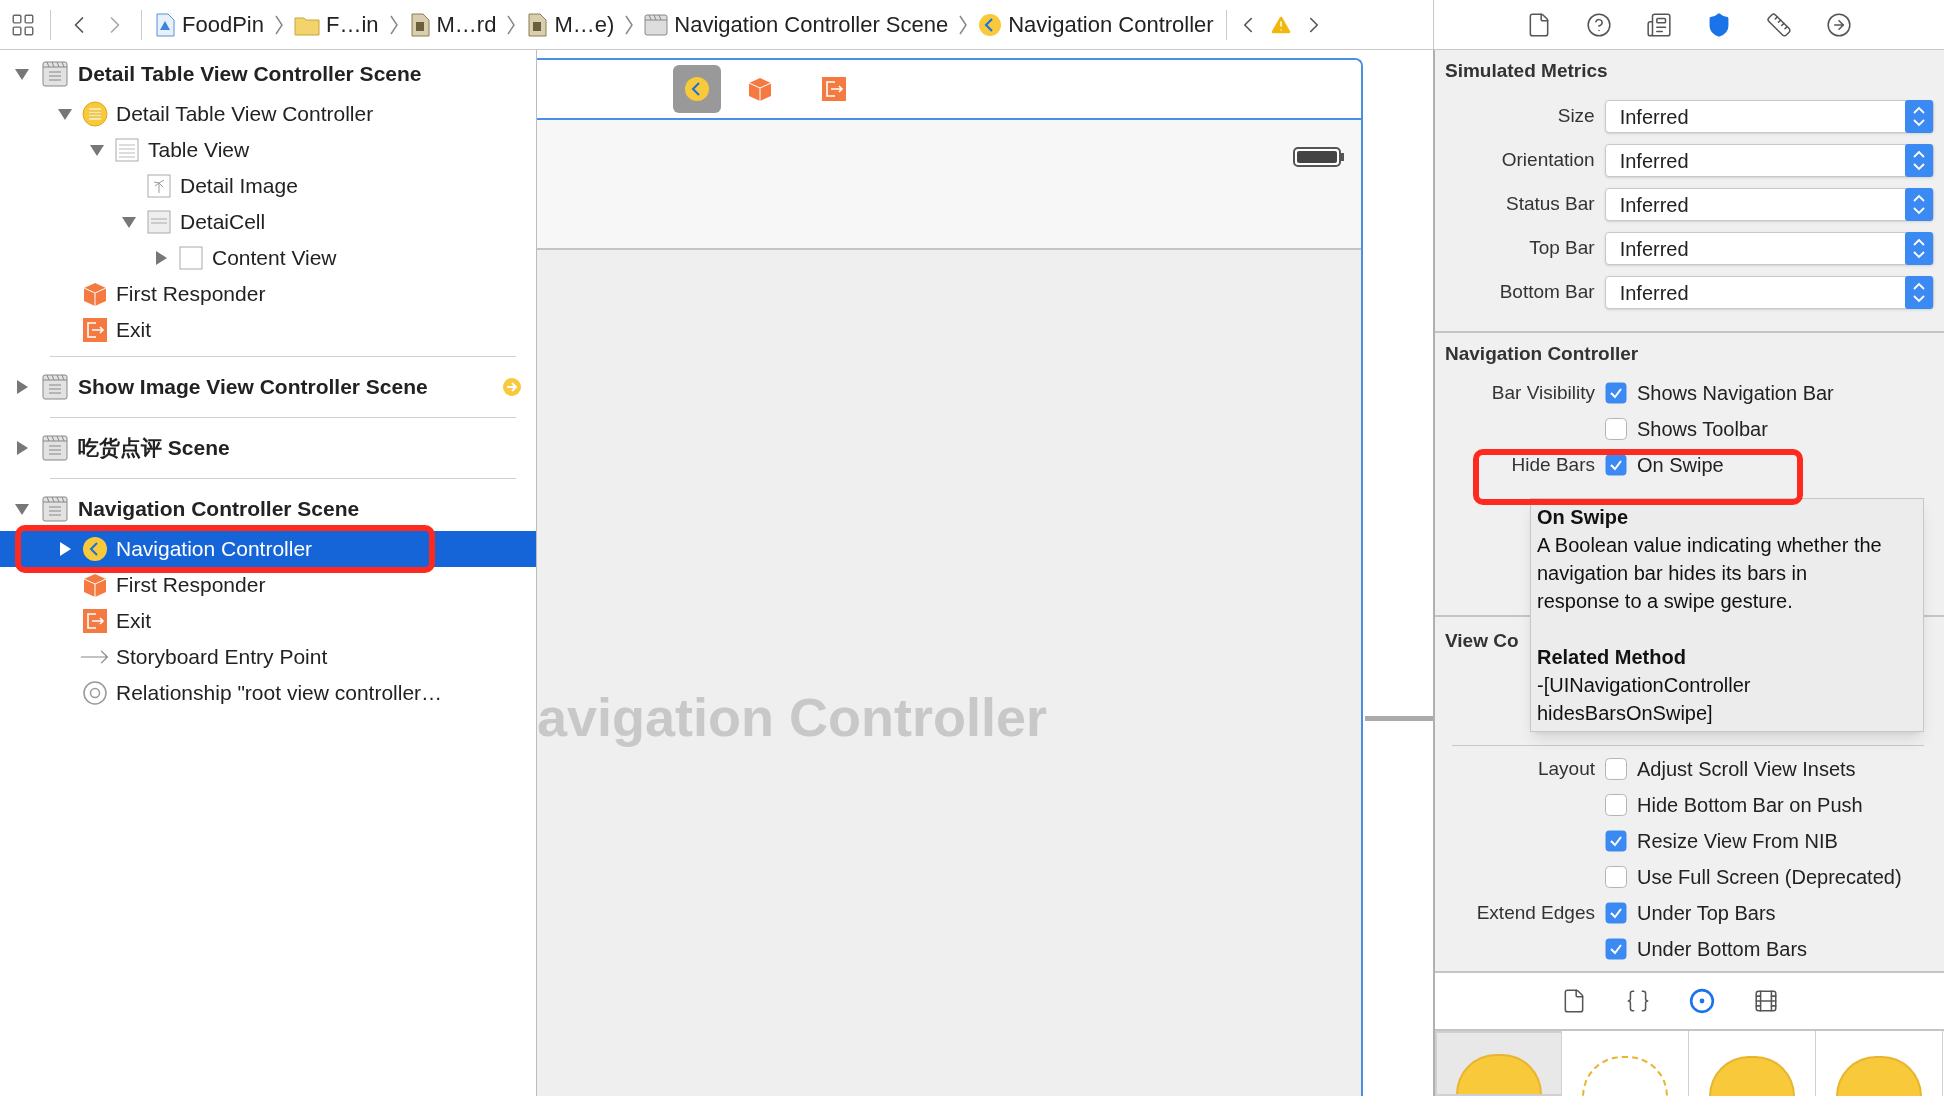 This screenshot has height=1096, width=1944. What do you see at coordinates (214, 549) in the screenshot?
I see `outline-label: Navigation Controller` at bounding box center [214, 549].